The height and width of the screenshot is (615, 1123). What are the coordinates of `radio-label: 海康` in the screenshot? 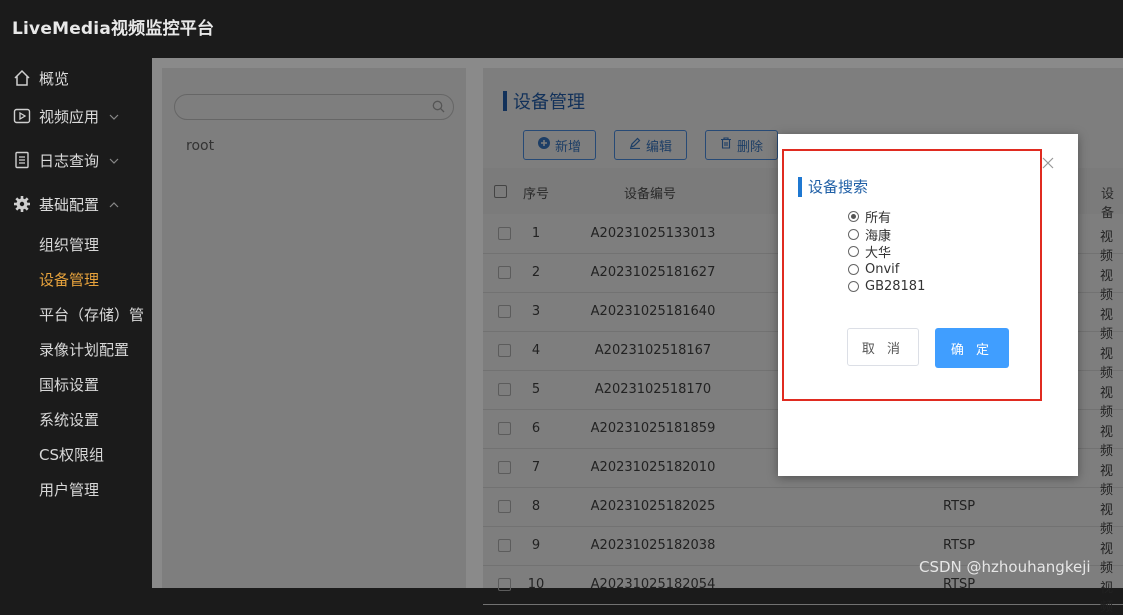 It's located at (878, 236).